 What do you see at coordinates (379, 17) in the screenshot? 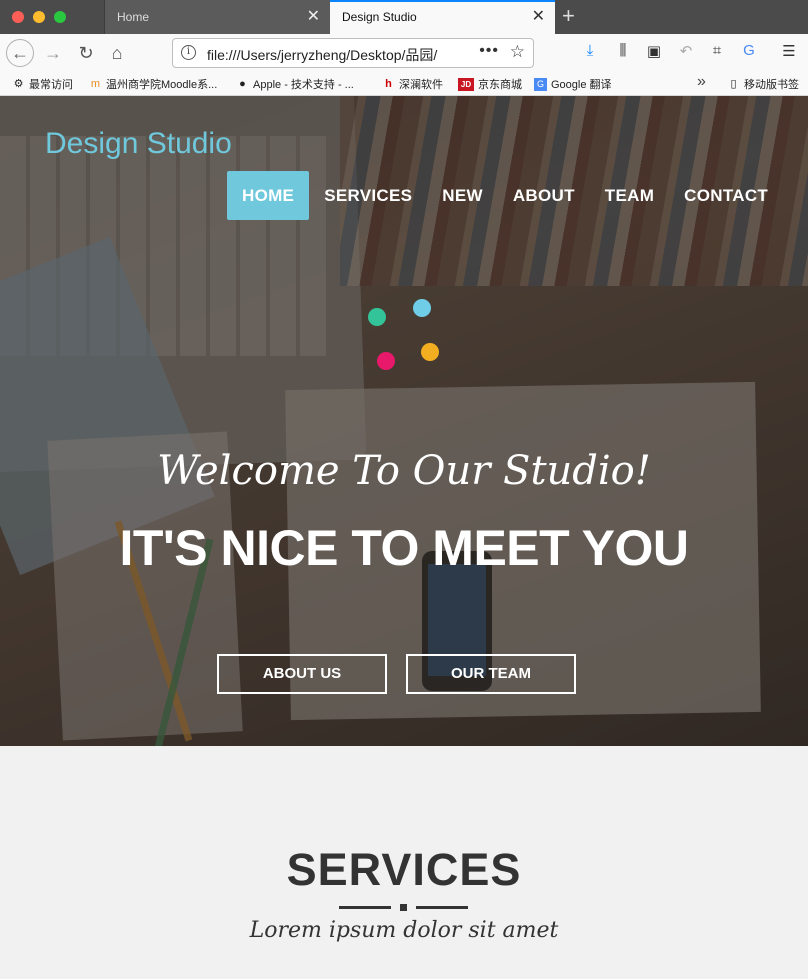
I see `tab-label: Design Studio` at bounding box center [379, 17].